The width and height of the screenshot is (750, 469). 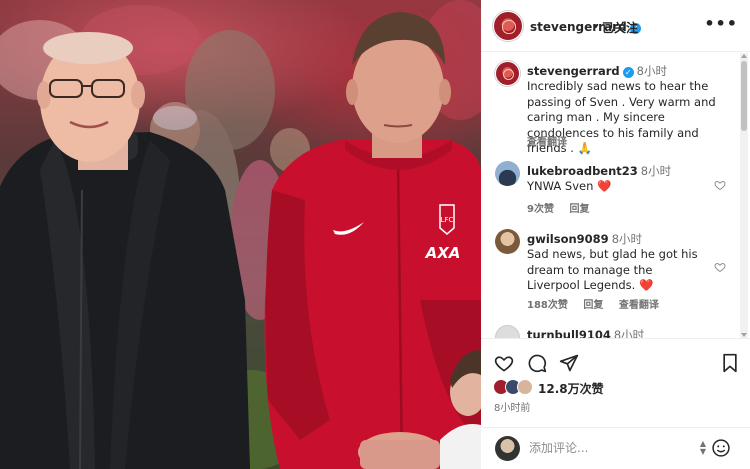 I want to click on comment-meta: 9次赞 回复, so click(x=564, y=207).